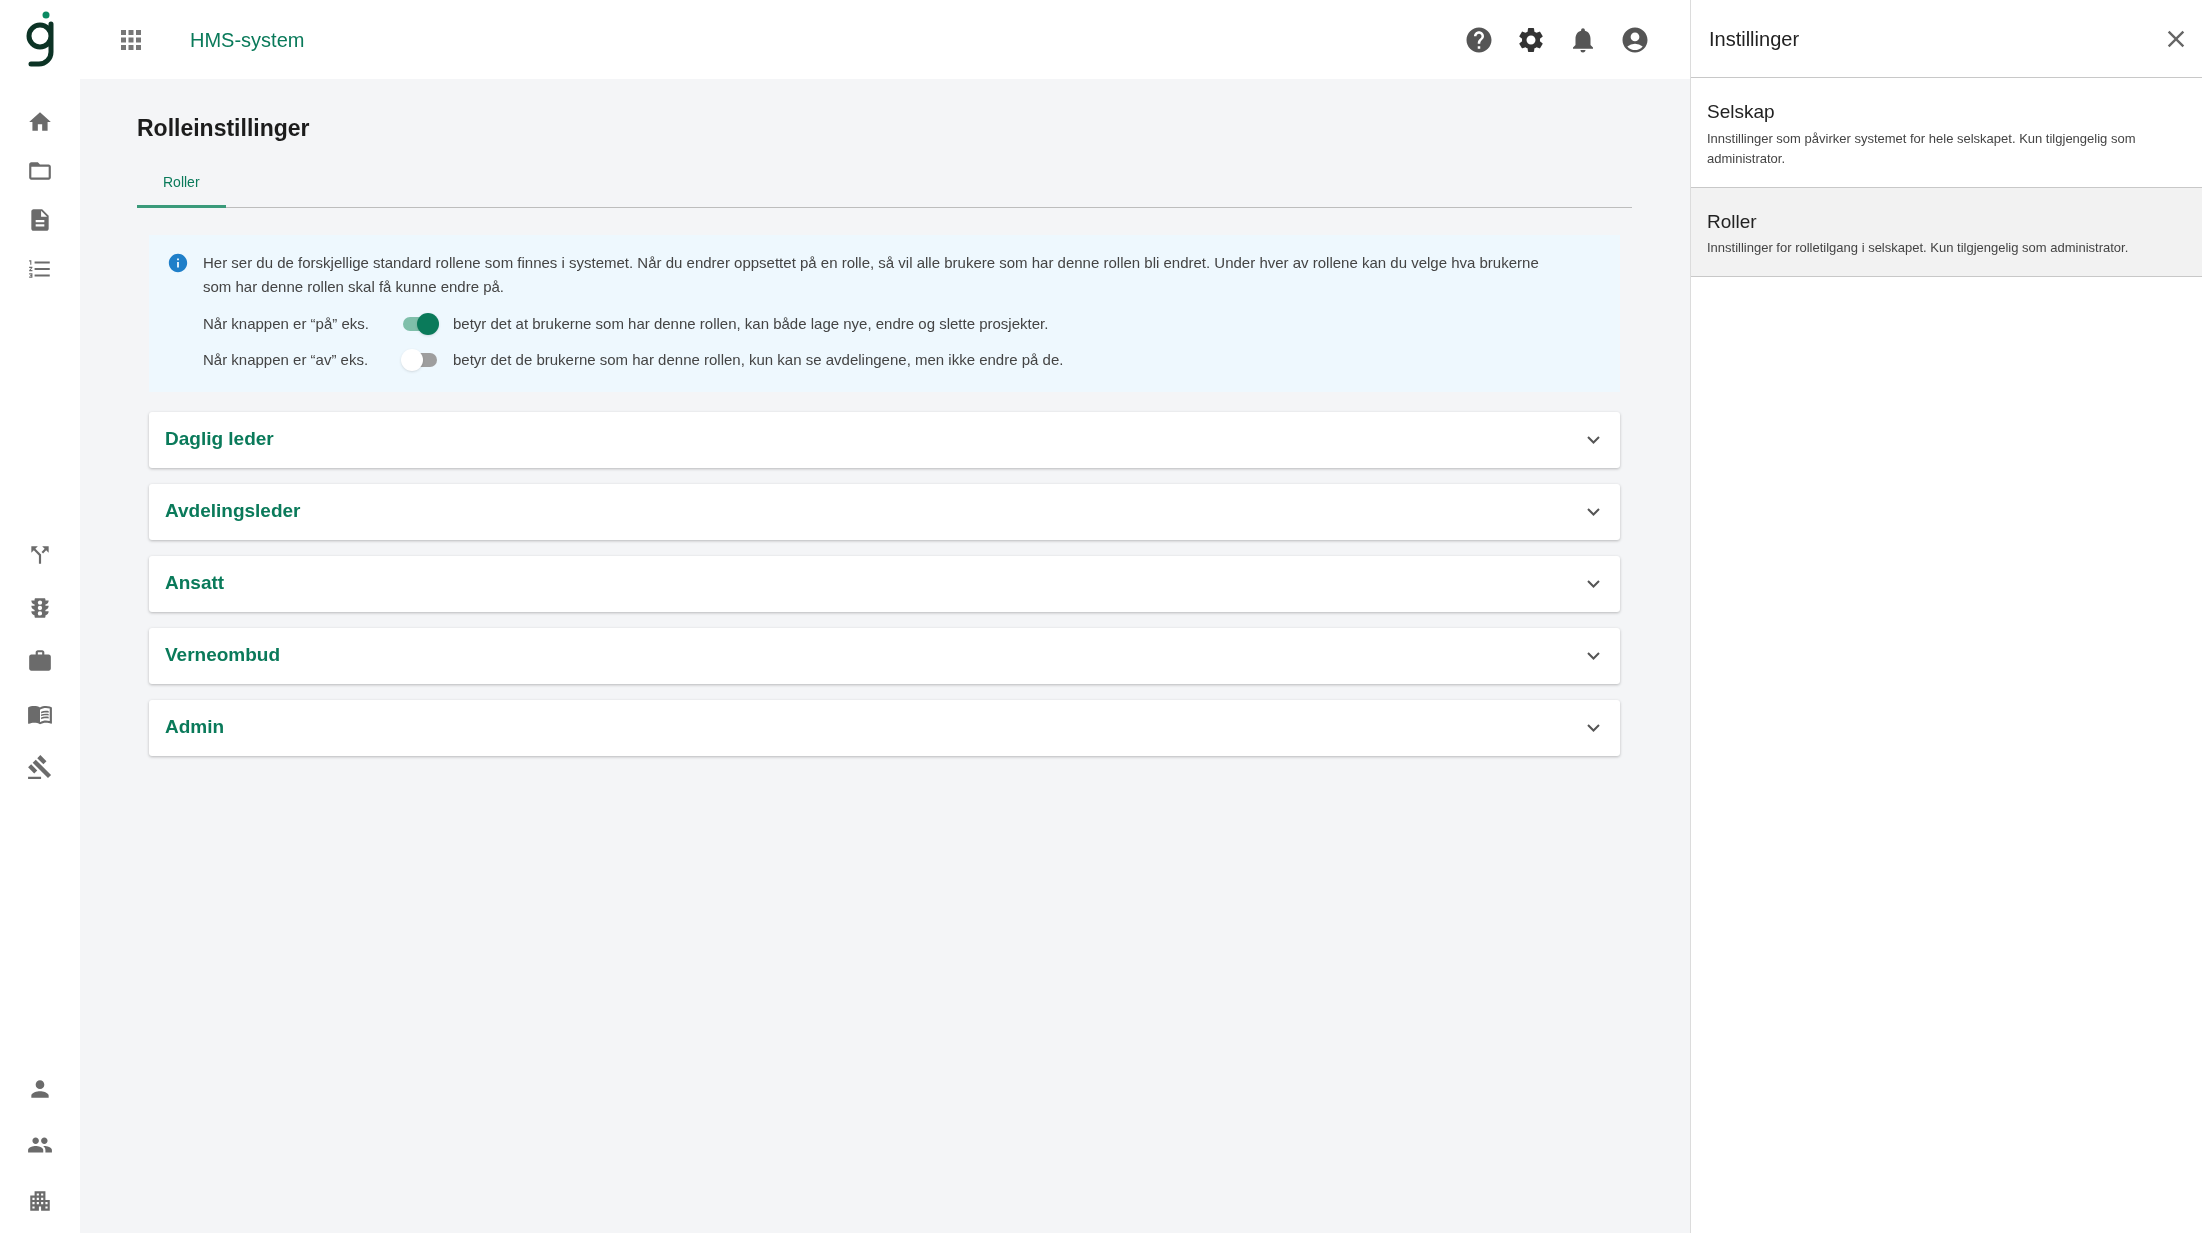 This screenshot has width=2202, height=1233. Describe the element at coordinates (286, 323) in the screenshot. I see `example-label: Når knappen er “på” eks.` at that location.